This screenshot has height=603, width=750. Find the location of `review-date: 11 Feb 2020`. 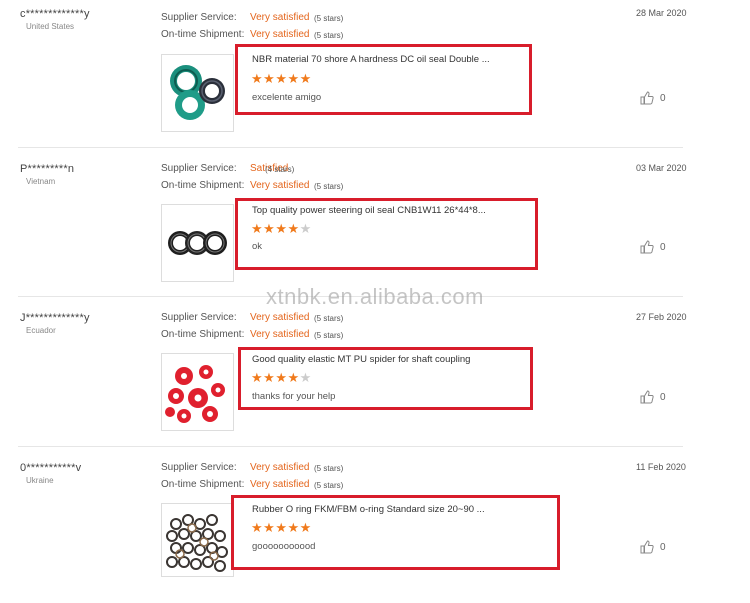

review-date: 11 Feb 2020 is located at coordinates (661, 467).